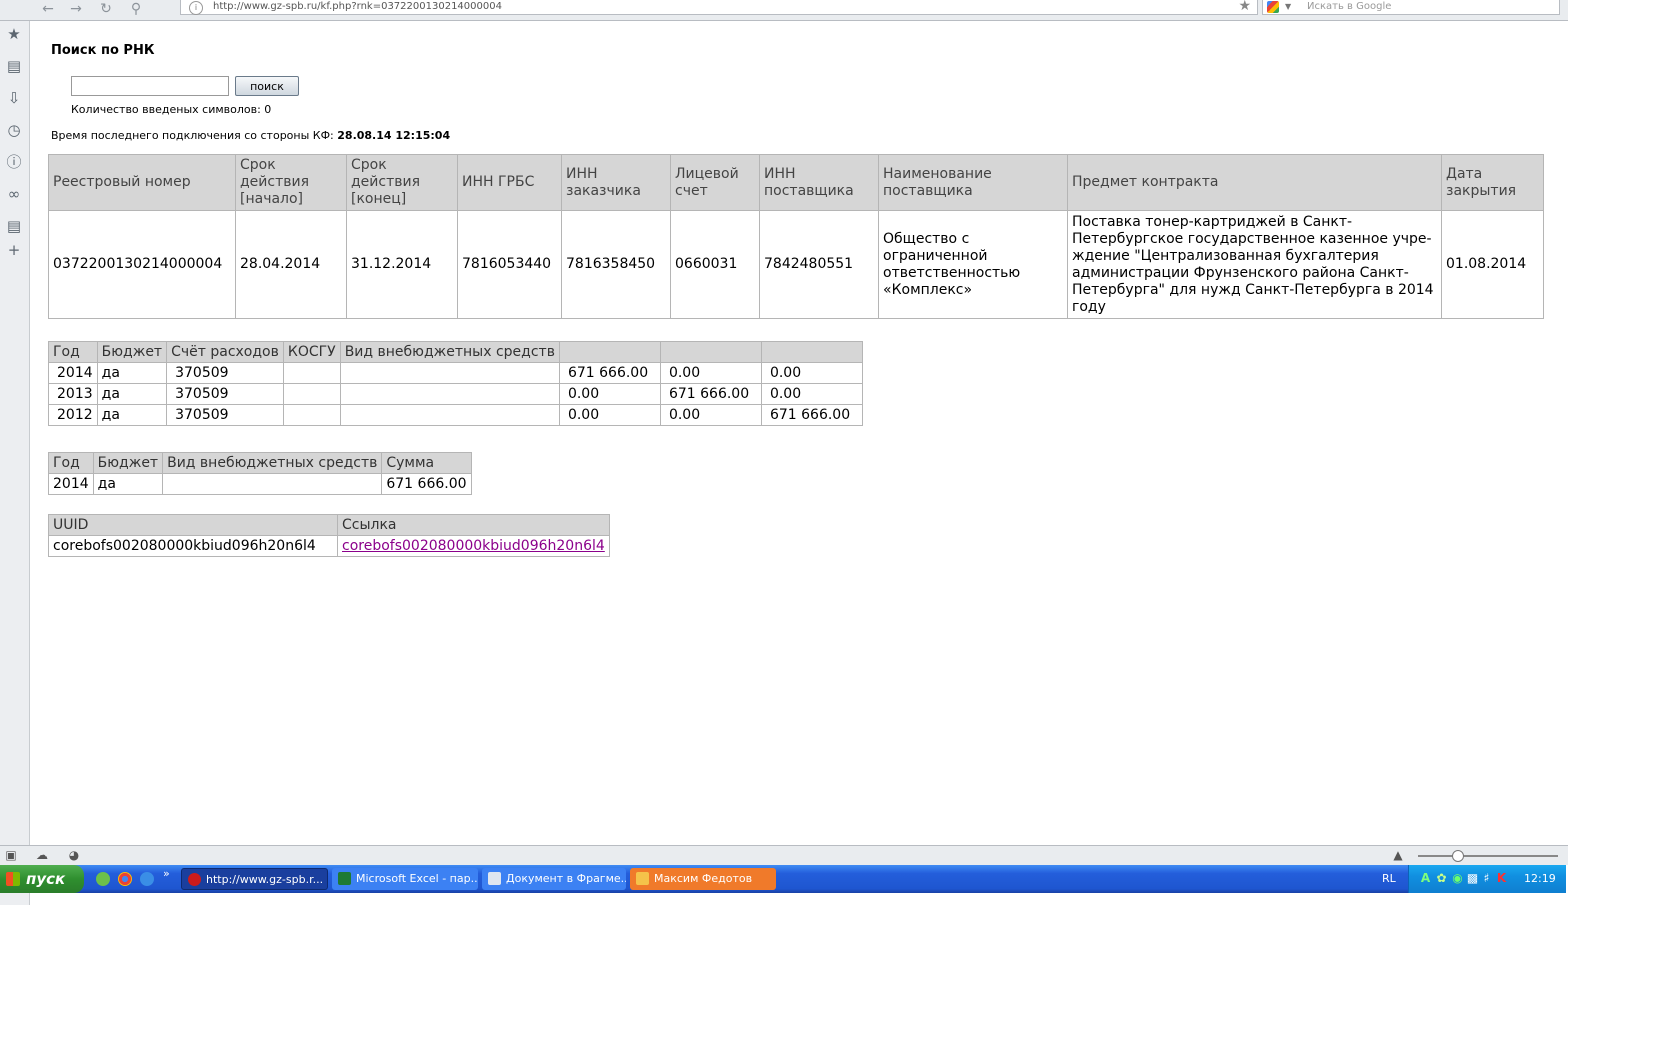 This screenshot has width=1680, height=1050. Describe the element at coordinates (1492, 182) in the screenshot. I see `col-close-date: Дата закрытия` at that location.